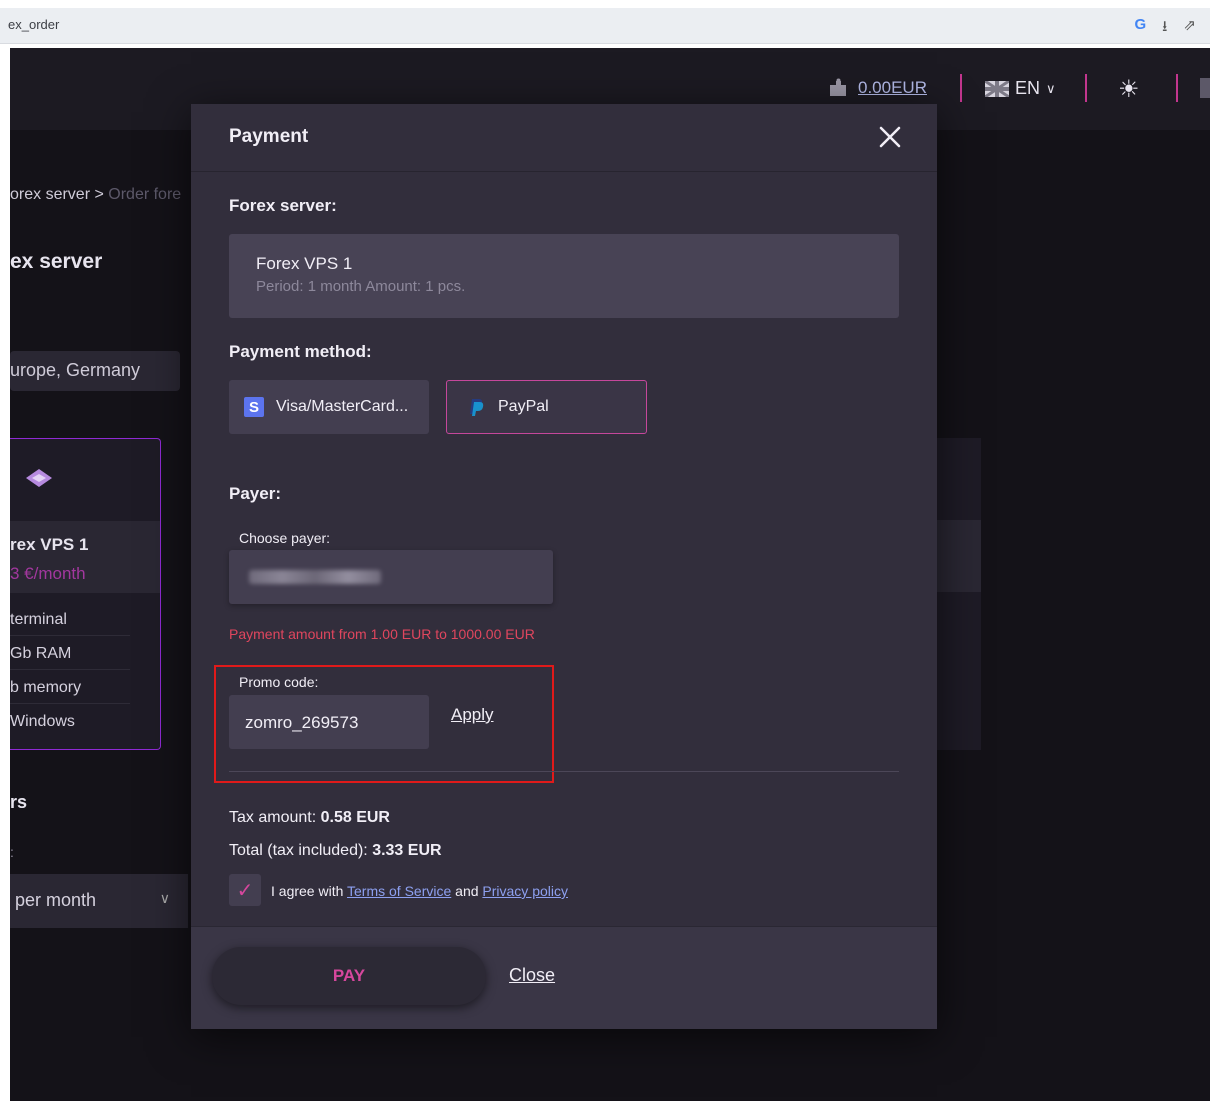  I want to click on plan-card, so click(958, 594).